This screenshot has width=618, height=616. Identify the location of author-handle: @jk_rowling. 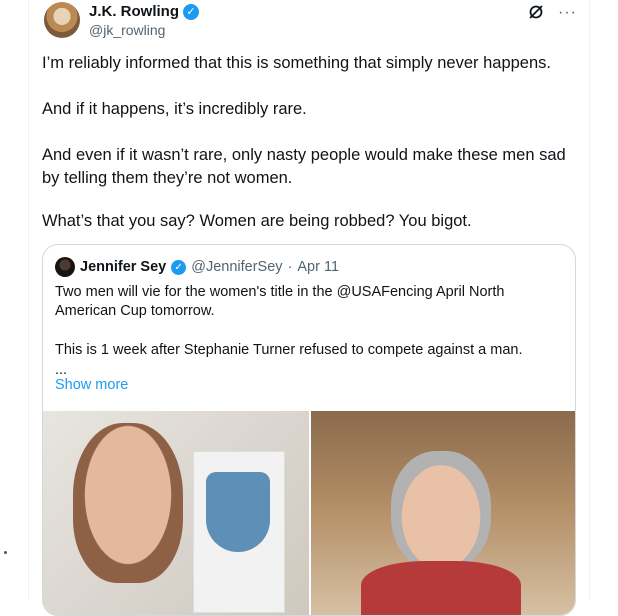
(127, 30).